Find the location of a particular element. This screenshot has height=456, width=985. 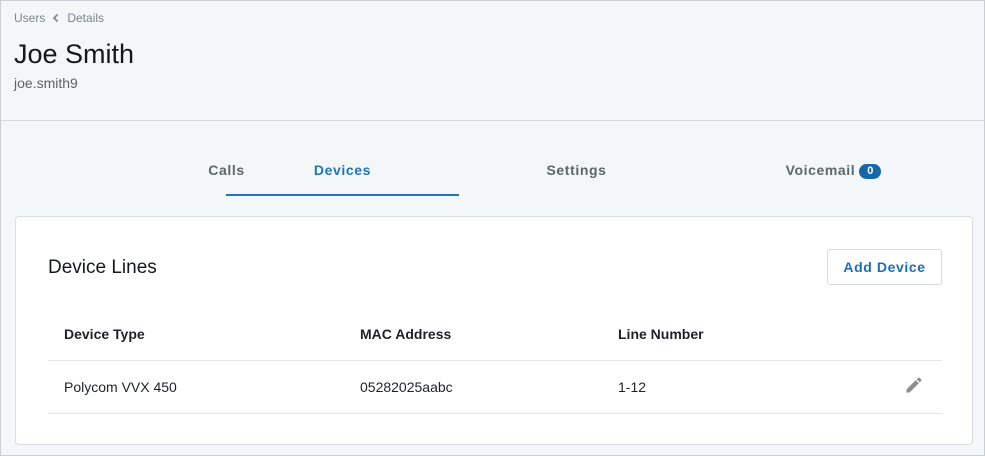

tab-voicemail: Voicemail 0 is located at coordinates (833, 173).